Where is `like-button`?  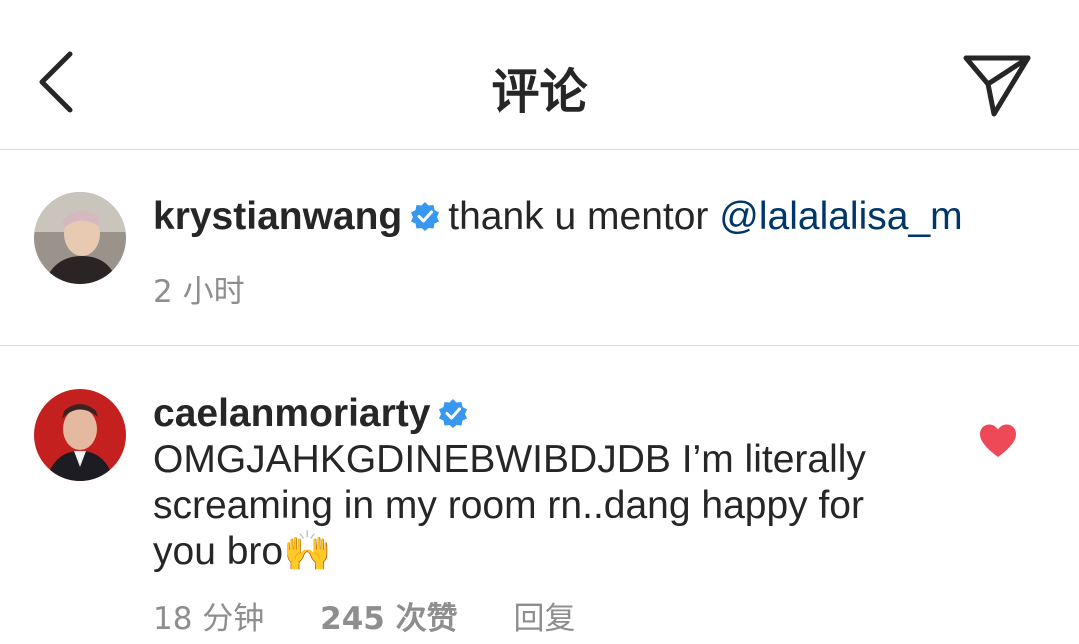
like-button is located at coordinates (998, 441).